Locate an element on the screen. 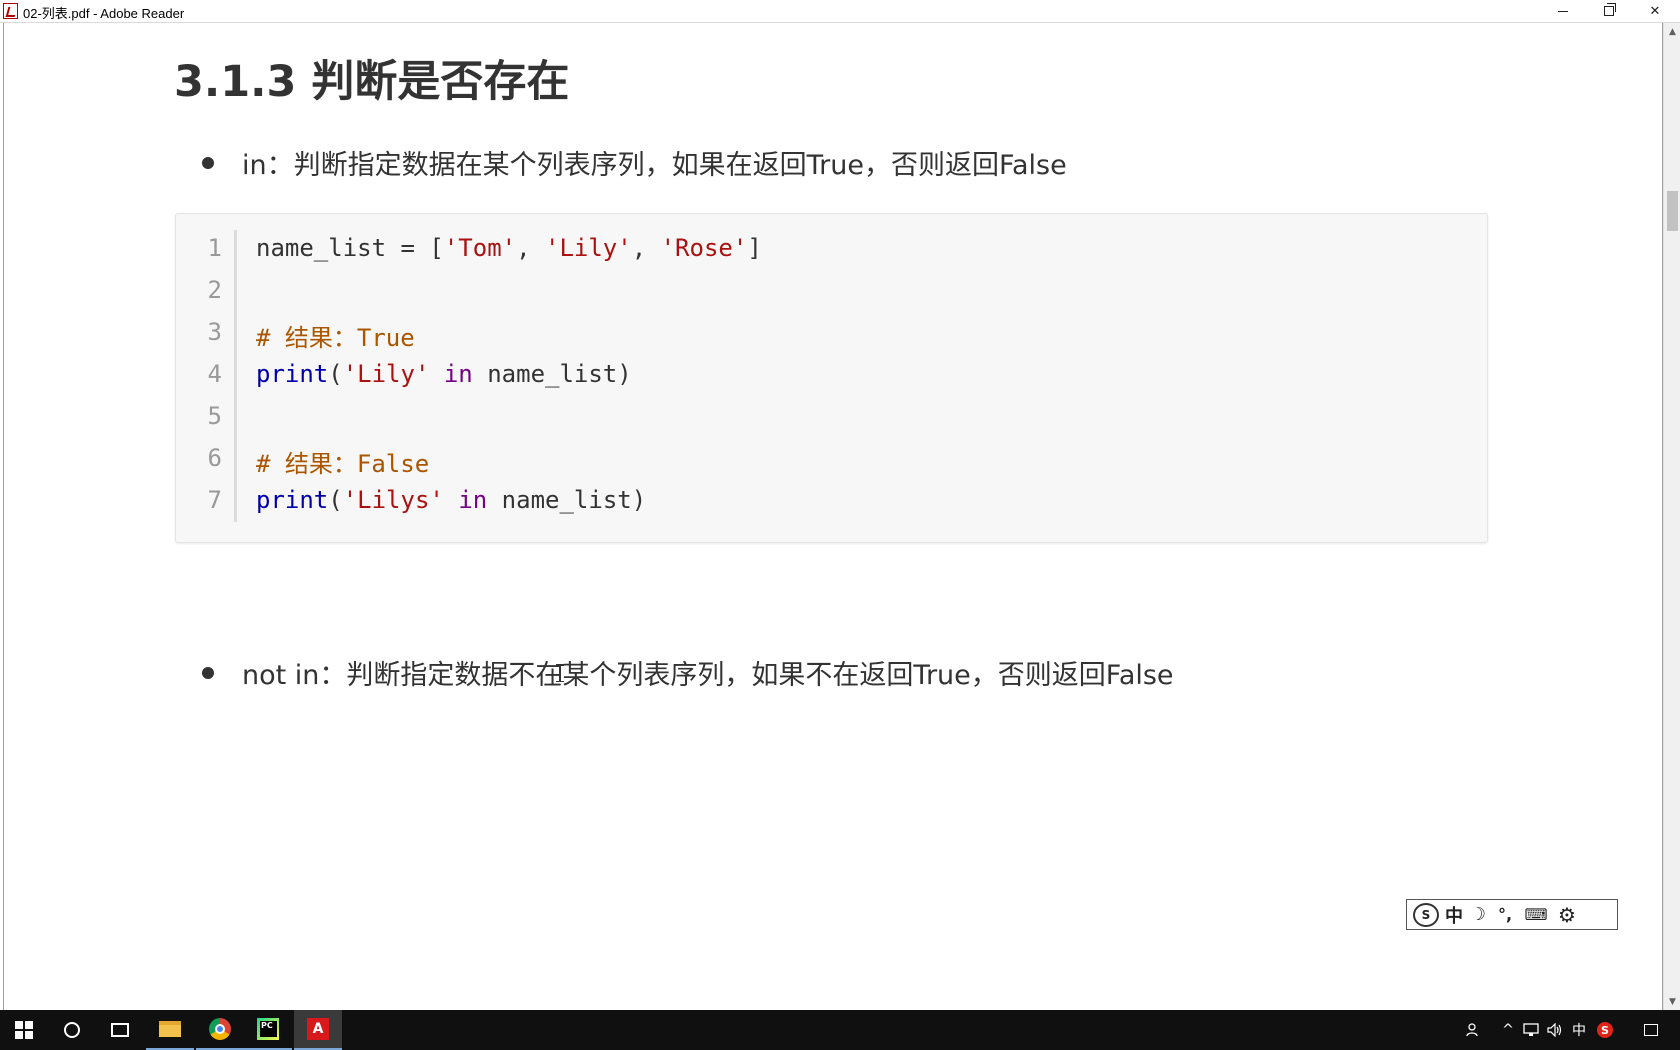 This screenshot has width=1680, height=1050. acrobat-icon: A is located at coordinates (318, 1029).